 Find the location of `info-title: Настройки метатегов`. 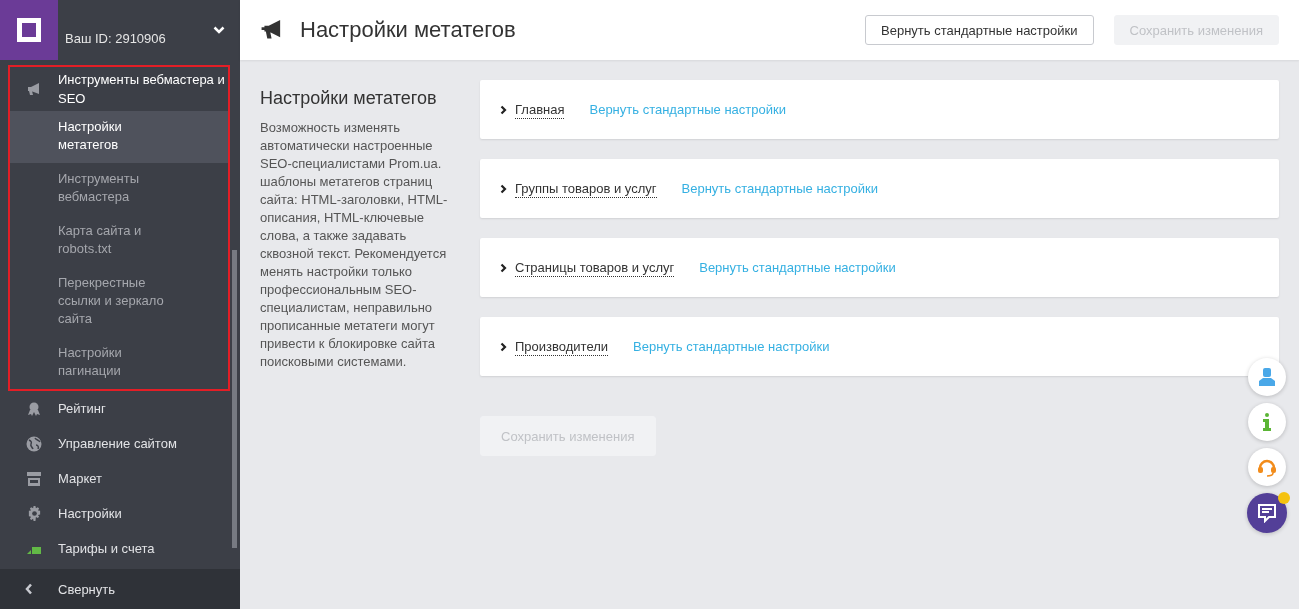

info-title: Настройки метатегов is located at coordinates (349, 98).